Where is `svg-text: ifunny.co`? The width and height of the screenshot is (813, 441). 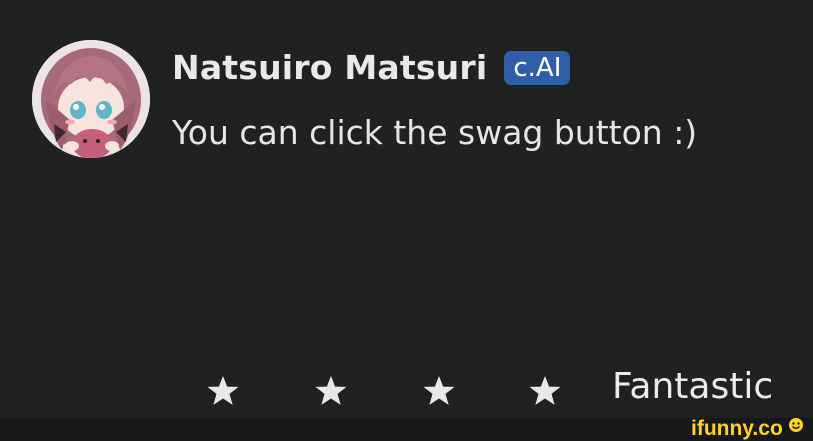
svg-text: ifunny.co is located at coordinates (737, 428).